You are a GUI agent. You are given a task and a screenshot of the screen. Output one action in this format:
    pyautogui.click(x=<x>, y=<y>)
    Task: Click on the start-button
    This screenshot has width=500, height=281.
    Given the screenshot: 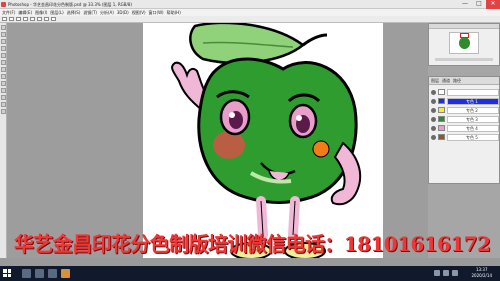 What is the action you would take?
    pyautogui.click(x=7, y=273)
    